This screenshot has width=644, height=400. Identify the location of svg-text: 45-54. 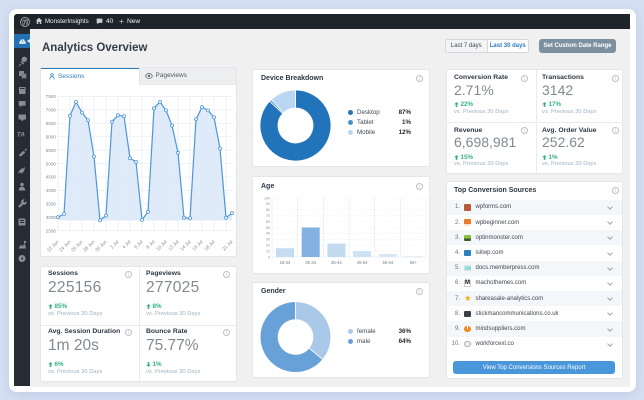
(362, 262).